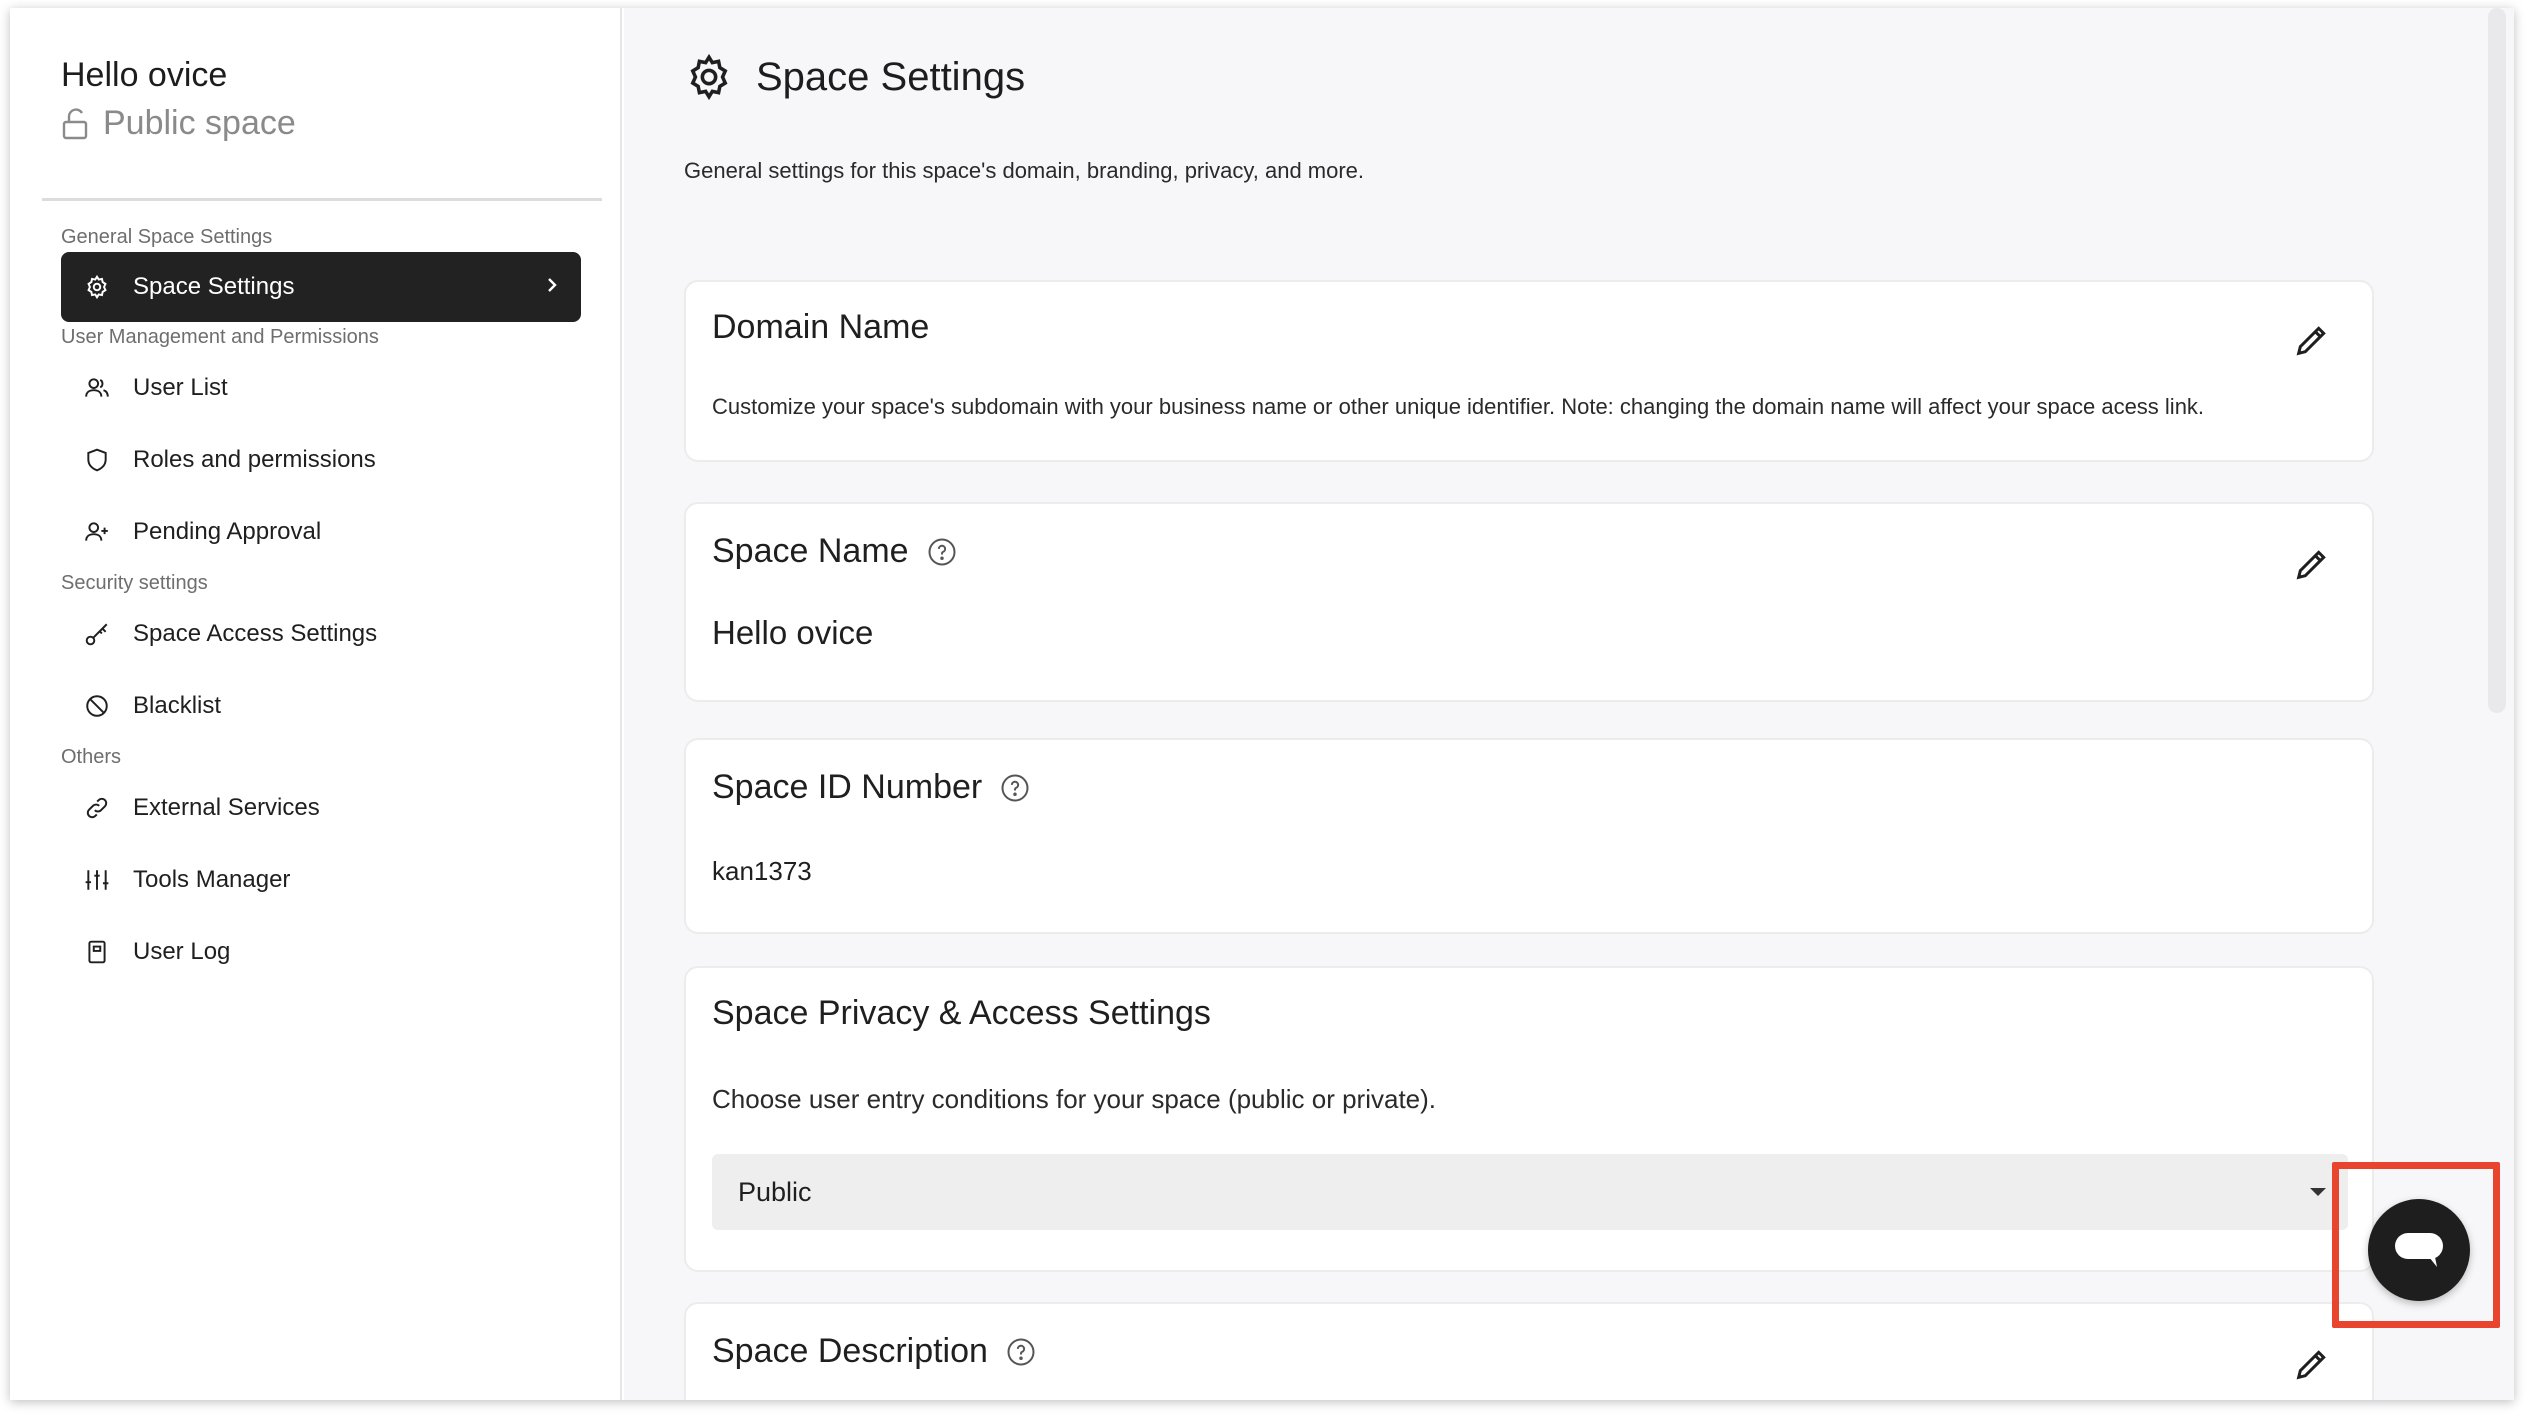 This screenshot has width=2528, height=1414. What do you see at coordinates (2318, 1192) in the screenshot?
I see `caret-down-icon` at bounding box center [2318, 1192].